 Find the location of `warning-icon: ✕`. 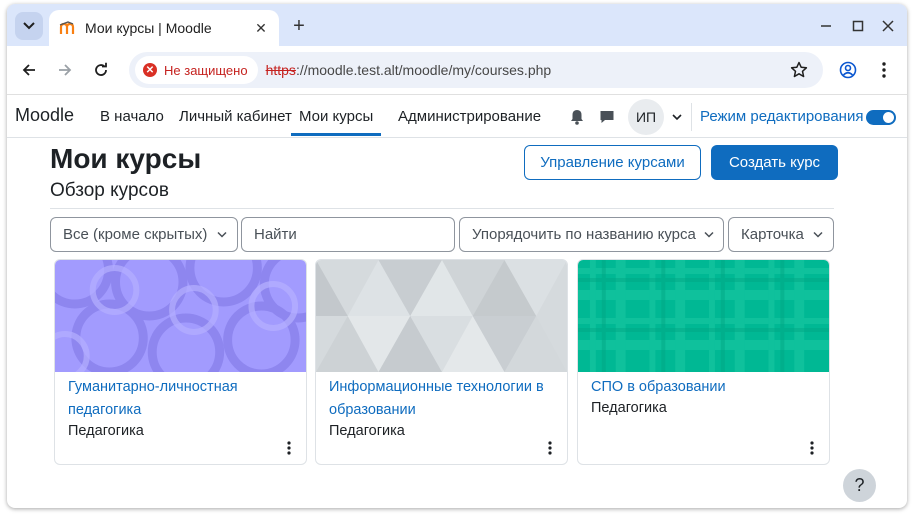

warning-icon: ✕ is located at coordinates (150, 70).